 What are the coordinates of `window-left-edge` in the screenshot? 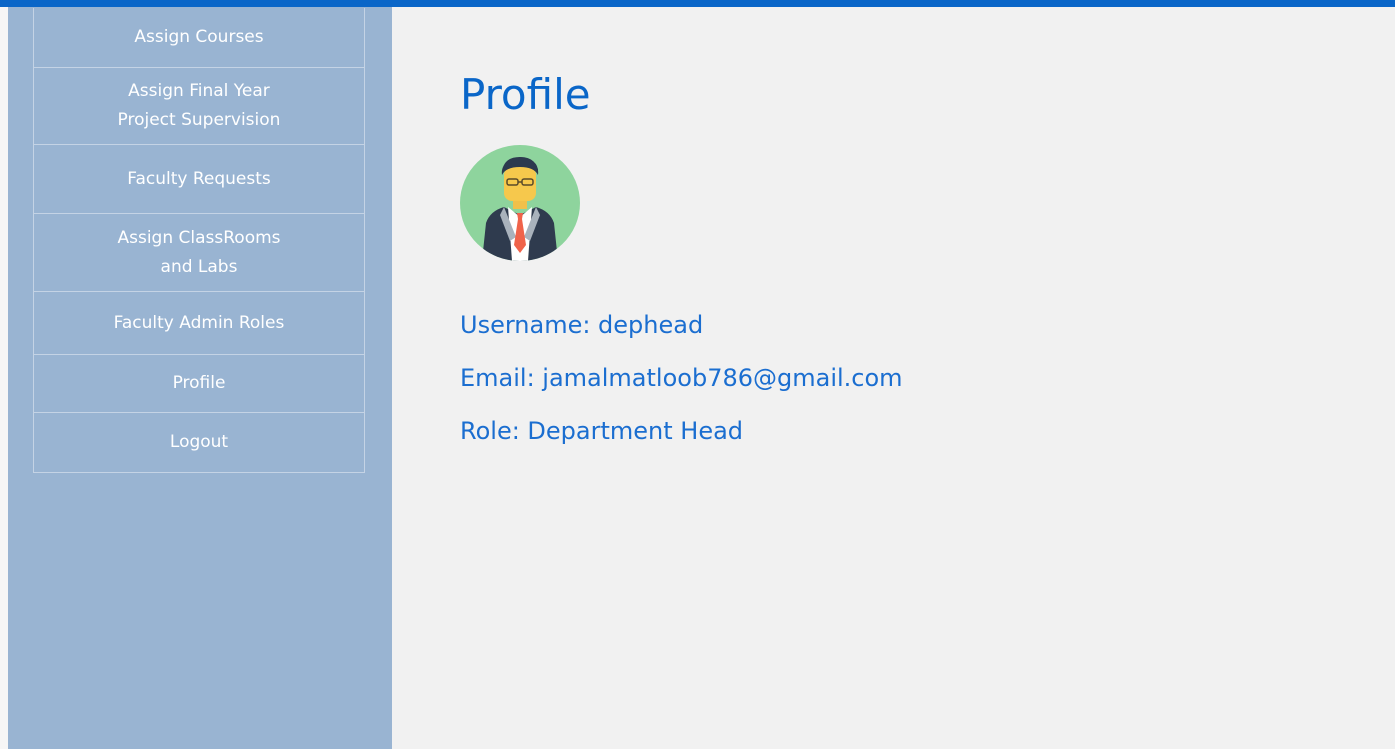 It's located at (4, 378).